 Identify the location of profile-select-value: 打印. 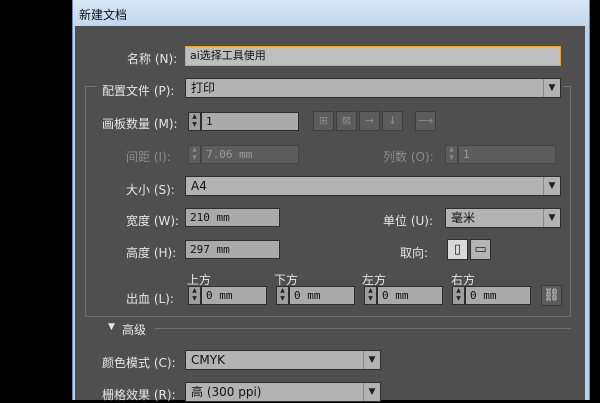
(203, 88).